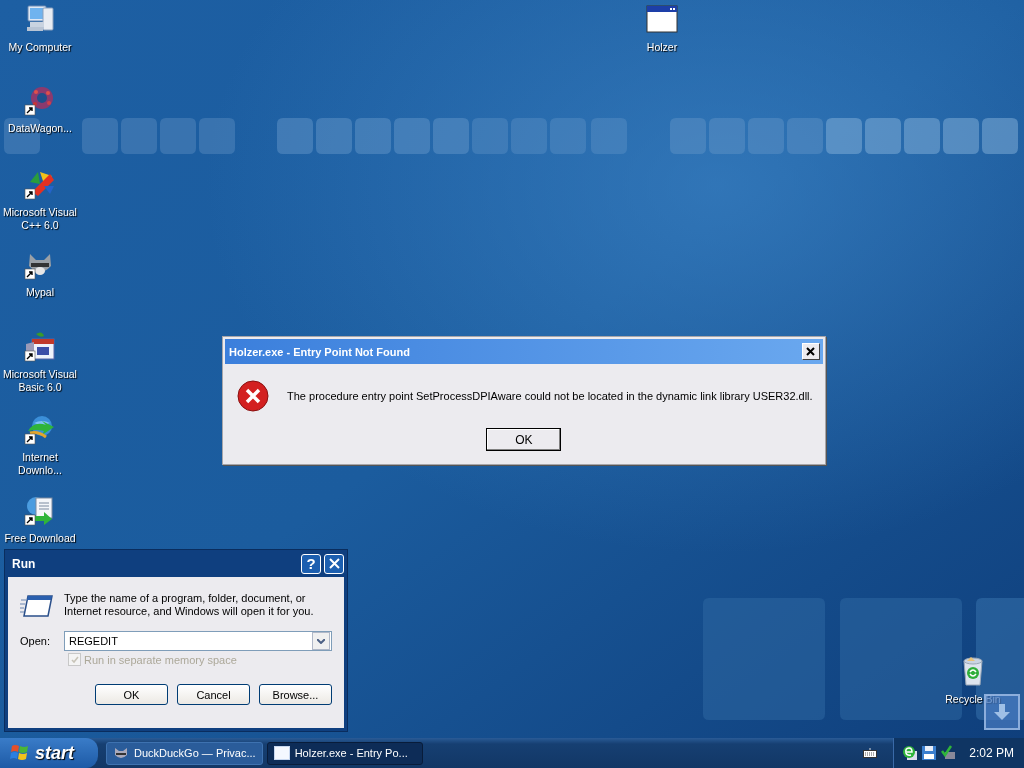 This screenshot has width=1024, height=768. What do you see at coordinates (40, 381) in the screenshot?
I see `icon-label: Microsoft Visual Basic 6.0` at bounding box center [40, 381].